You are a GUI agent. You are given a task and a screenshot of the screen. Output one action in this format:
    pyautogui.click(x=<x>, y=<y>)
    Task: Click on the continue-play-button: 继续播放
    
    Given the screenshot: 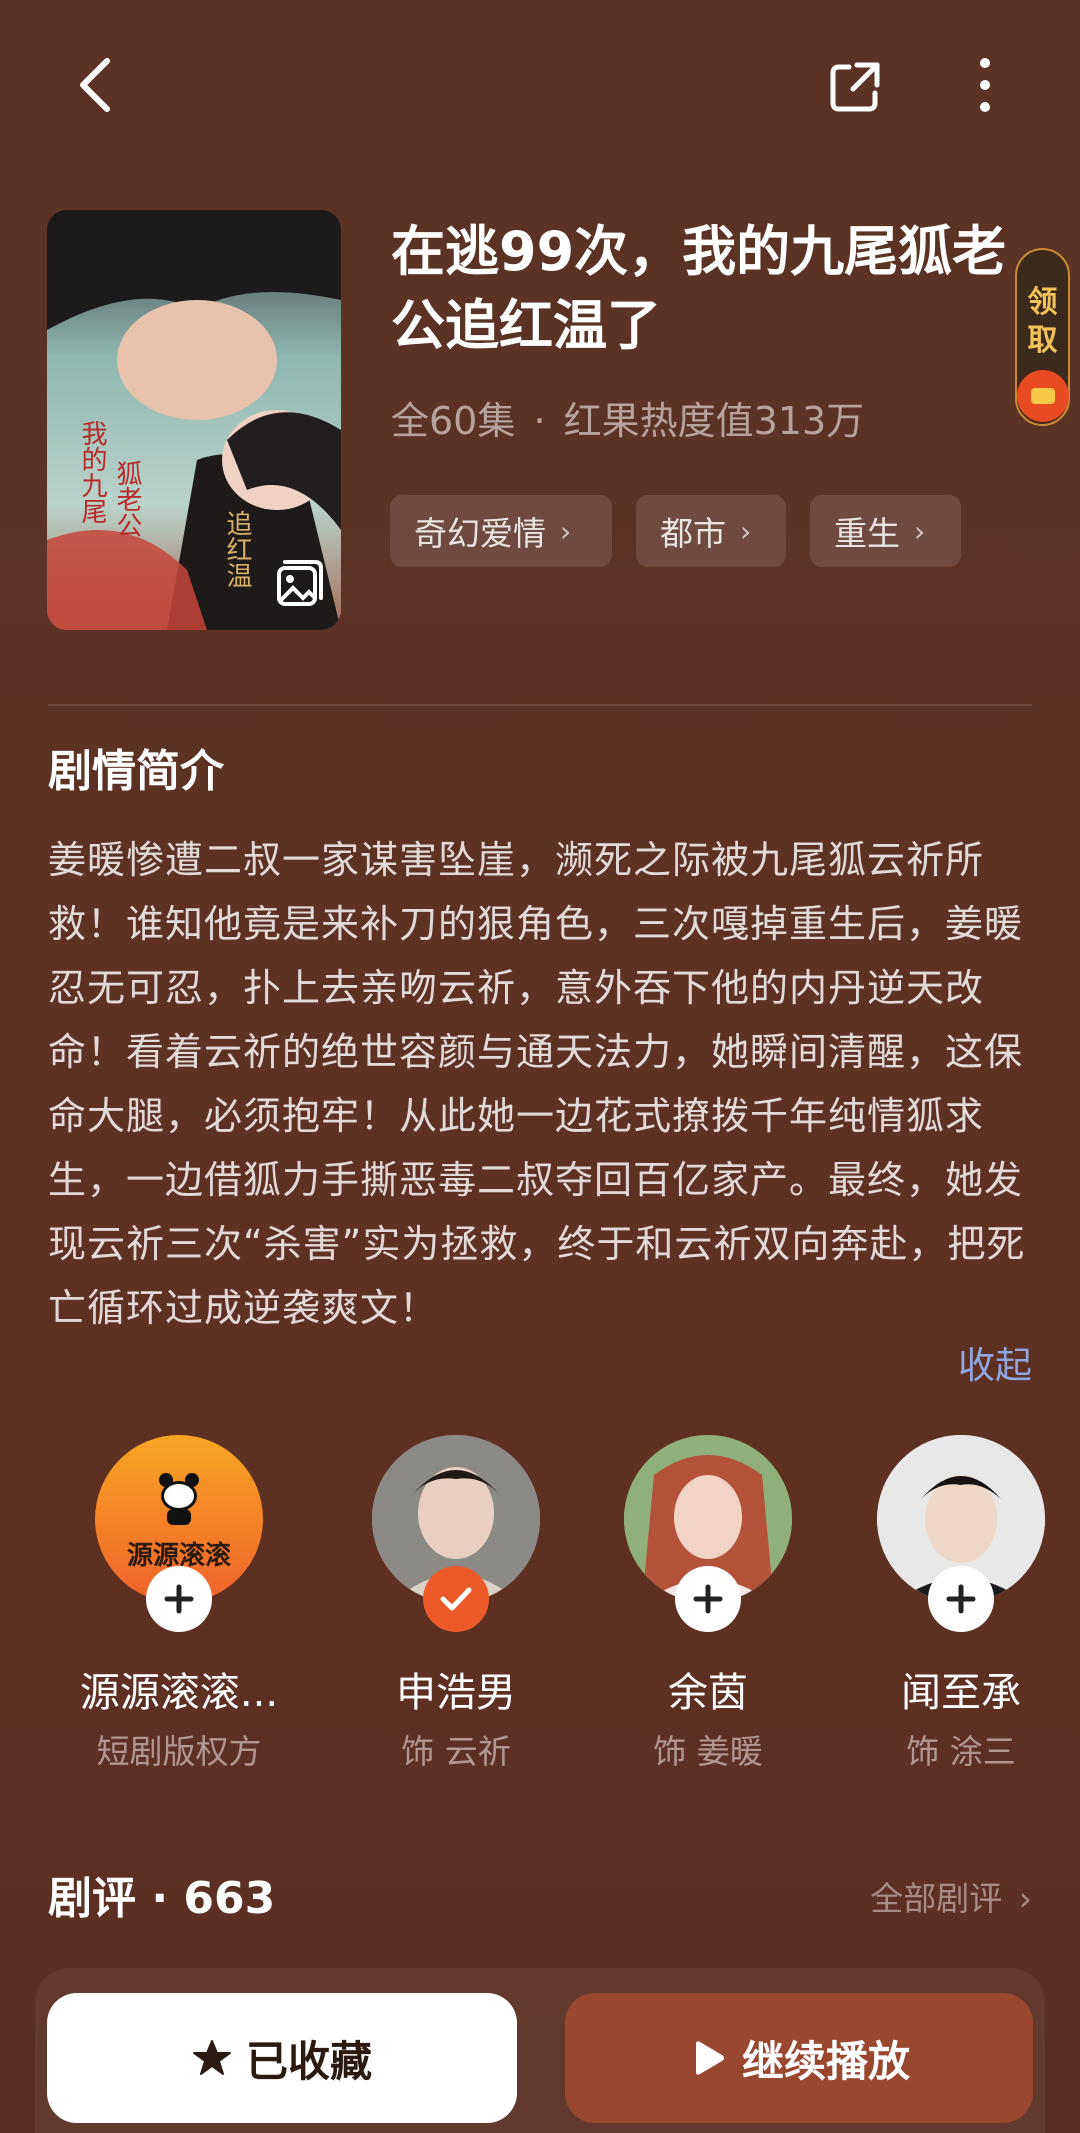 What is the action you would take?
    pyautogui.click(x=799, y=2058)
    